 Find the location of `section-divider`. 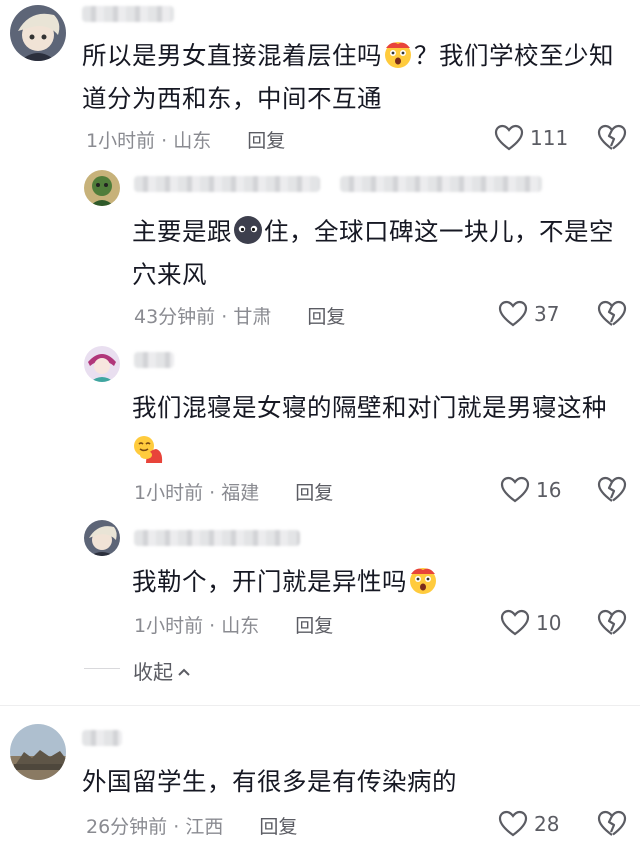

section-divider is located at coordinates (320, 705).